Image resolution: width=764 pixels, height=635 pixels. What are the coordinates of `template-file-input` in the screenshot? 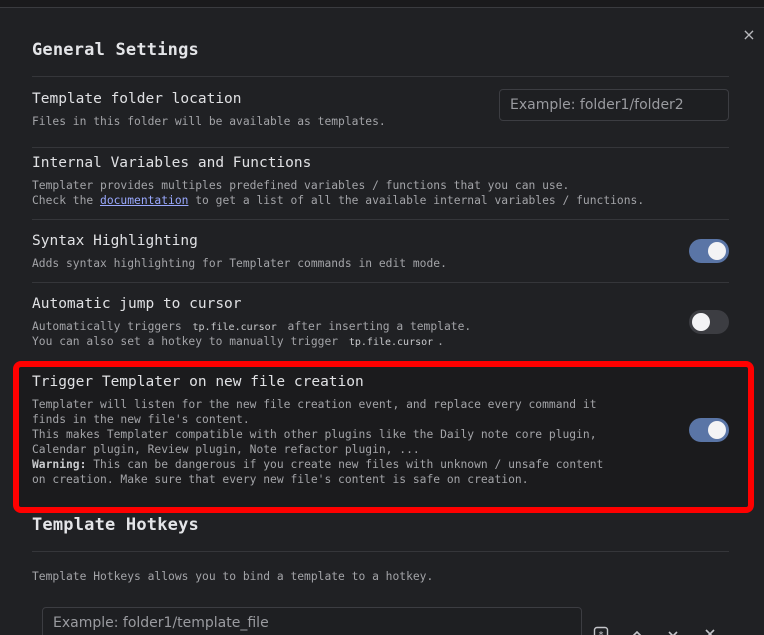 It's located at (312, 621).